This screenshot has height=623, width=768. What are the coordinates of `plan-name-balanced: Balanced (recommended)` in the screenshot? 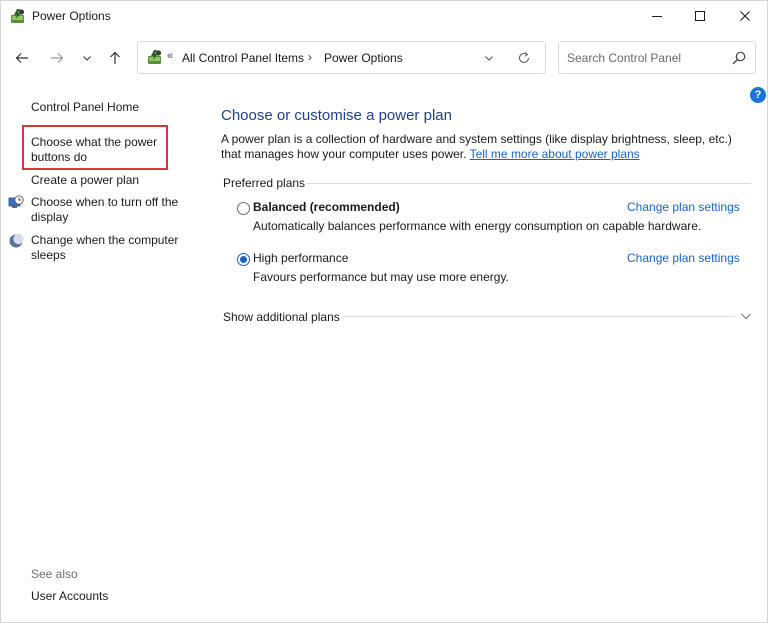 It's located at (326, 207).